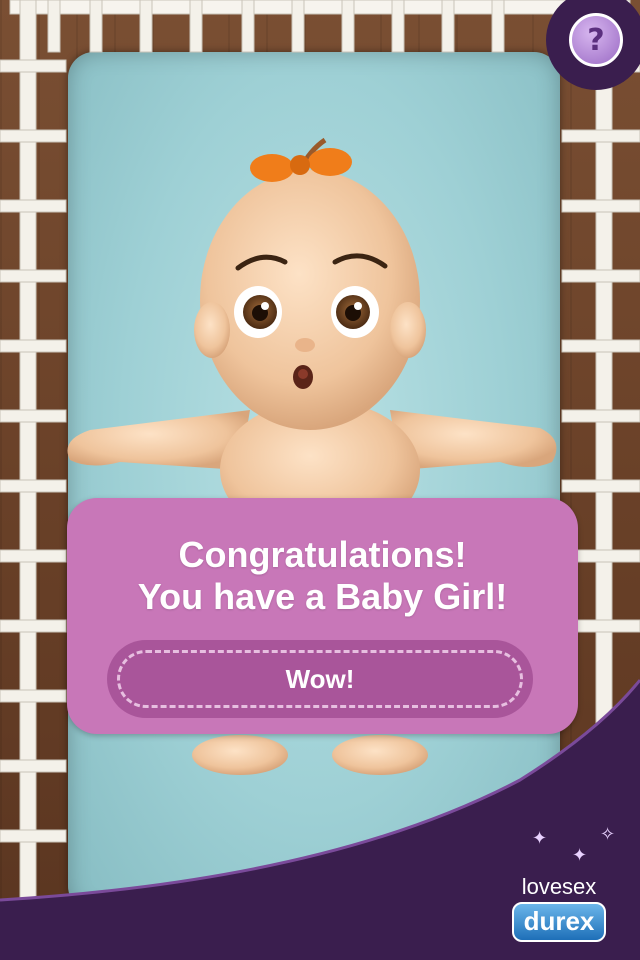 The width and height of the screenshot is (640, 960). What do you see at coordinates (559, 922) in the screenshot?
I see `durex-logo: durex` at bounding box center [559, 922].